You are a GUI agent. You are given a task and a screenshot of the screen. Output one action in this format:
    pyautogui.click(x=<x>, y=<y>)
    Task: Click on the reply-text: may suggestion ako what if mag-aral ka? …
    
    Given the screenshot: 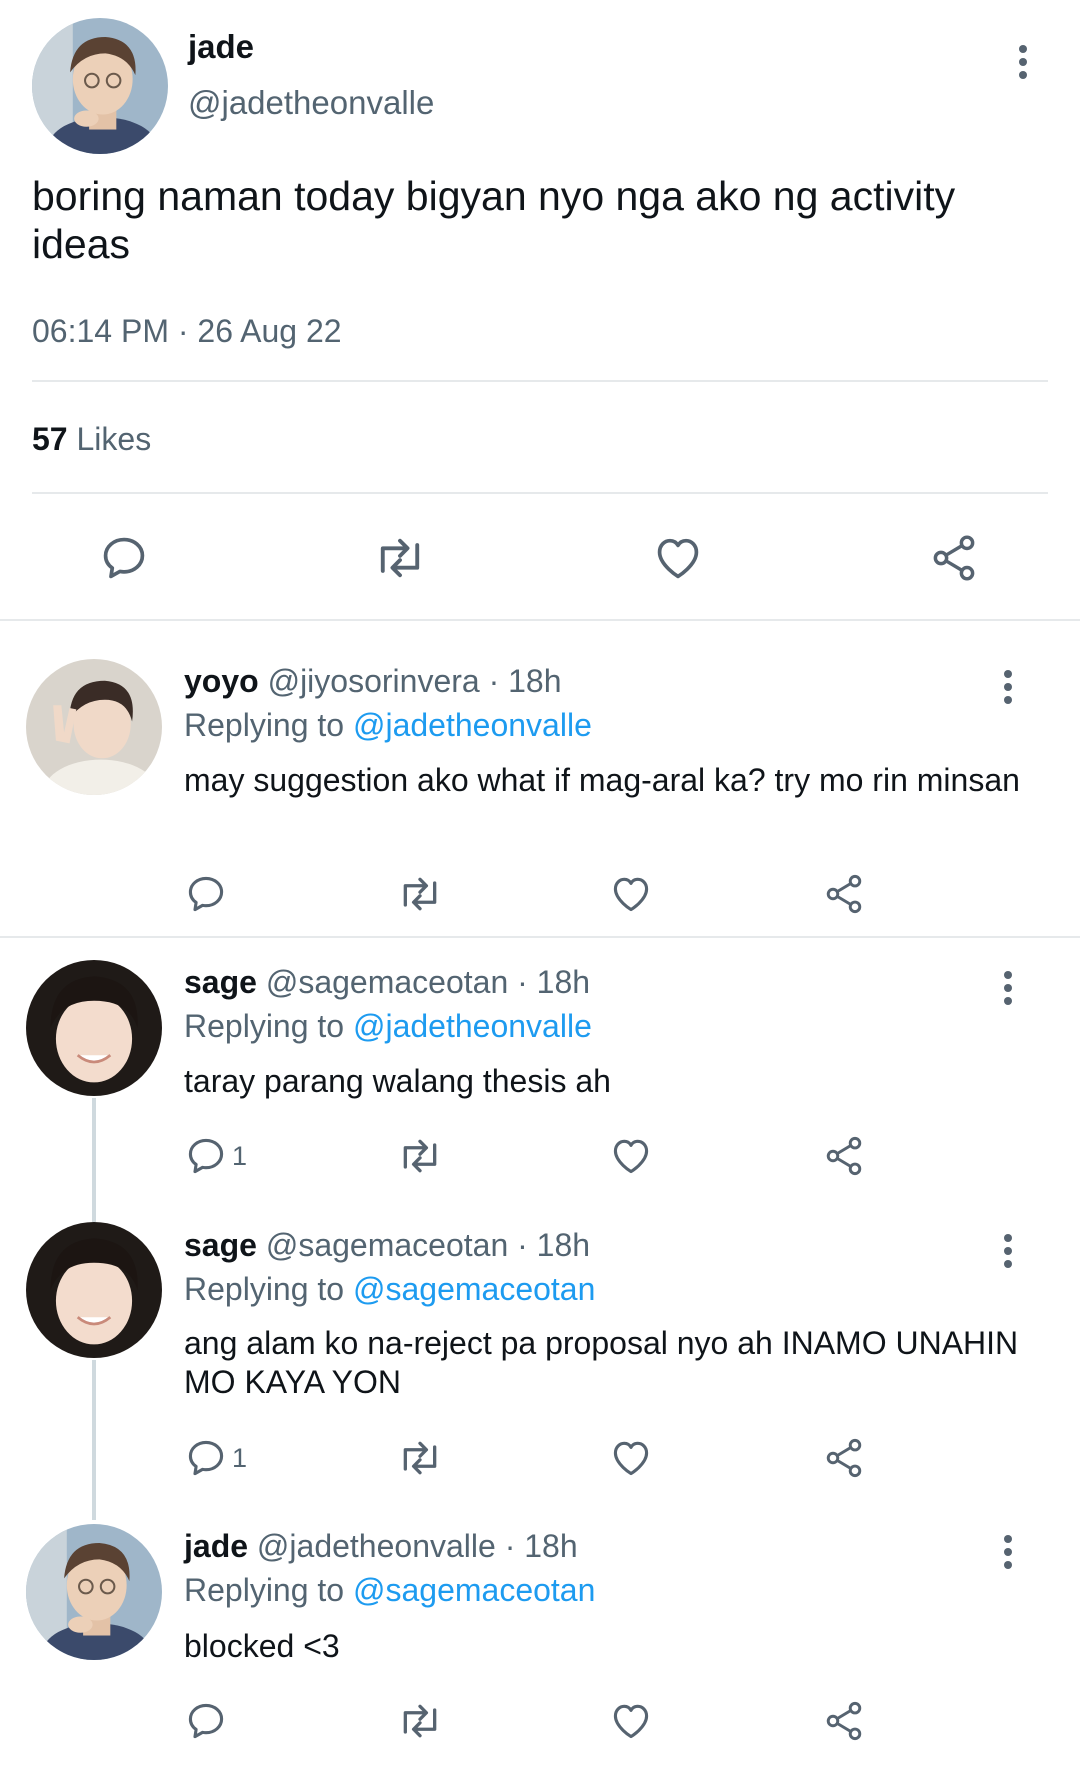 What is the action you would take?
    pyautogui.click(x=602, y=780)
    